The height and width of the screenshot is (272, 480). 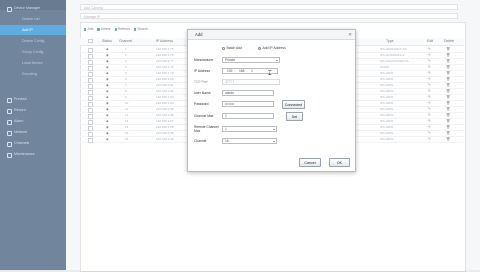 What do you see at coordinates (251, 82) in the screenshot?
I see `tcp-port-input: 37777` at bounding box center [251, 82].